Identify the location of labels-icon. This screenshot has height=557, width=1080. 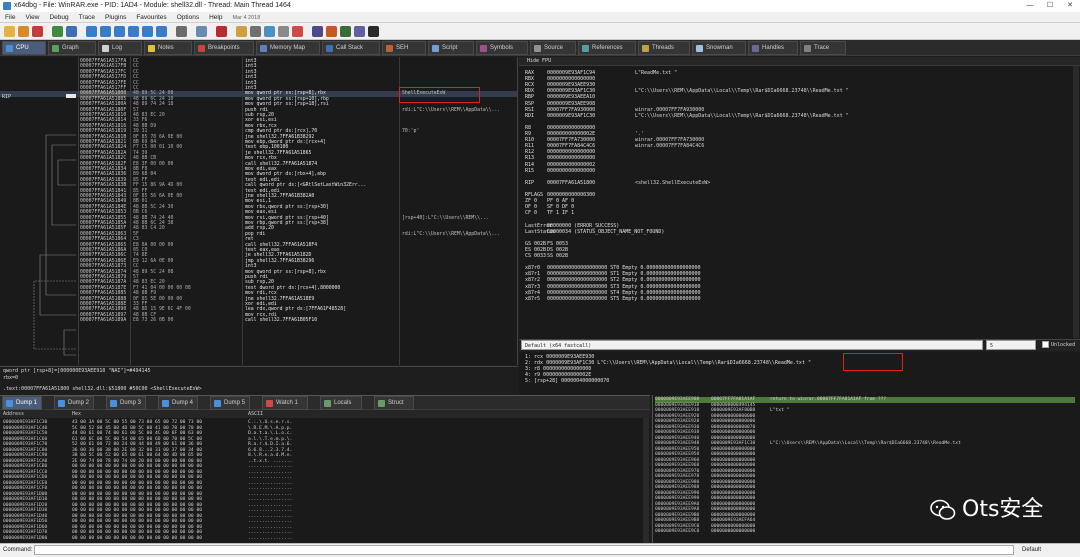
(241, 31).